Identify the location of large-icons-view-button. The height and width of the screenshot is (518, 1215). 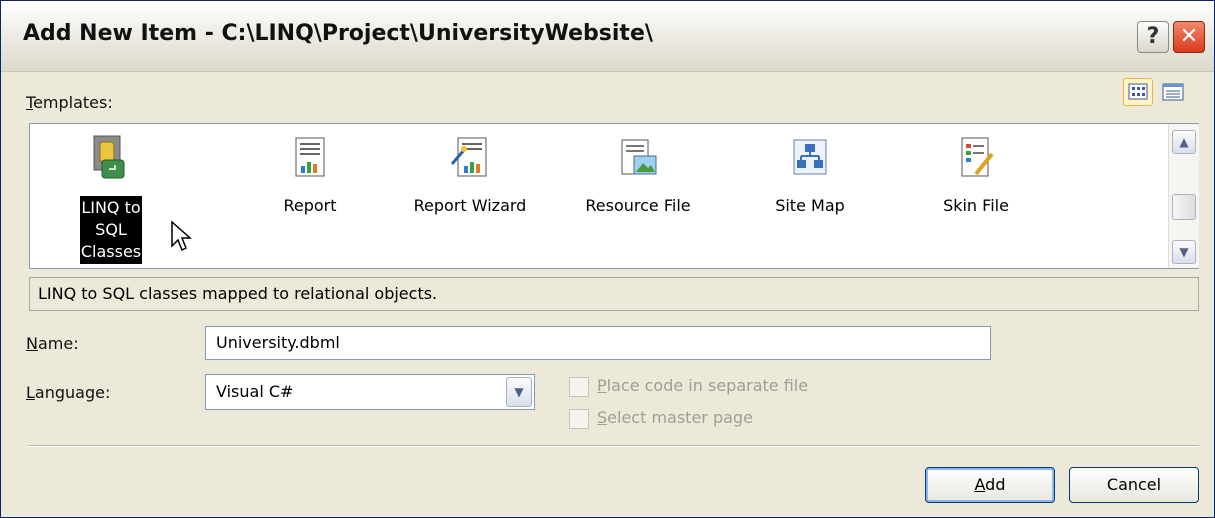
(1138, 92).